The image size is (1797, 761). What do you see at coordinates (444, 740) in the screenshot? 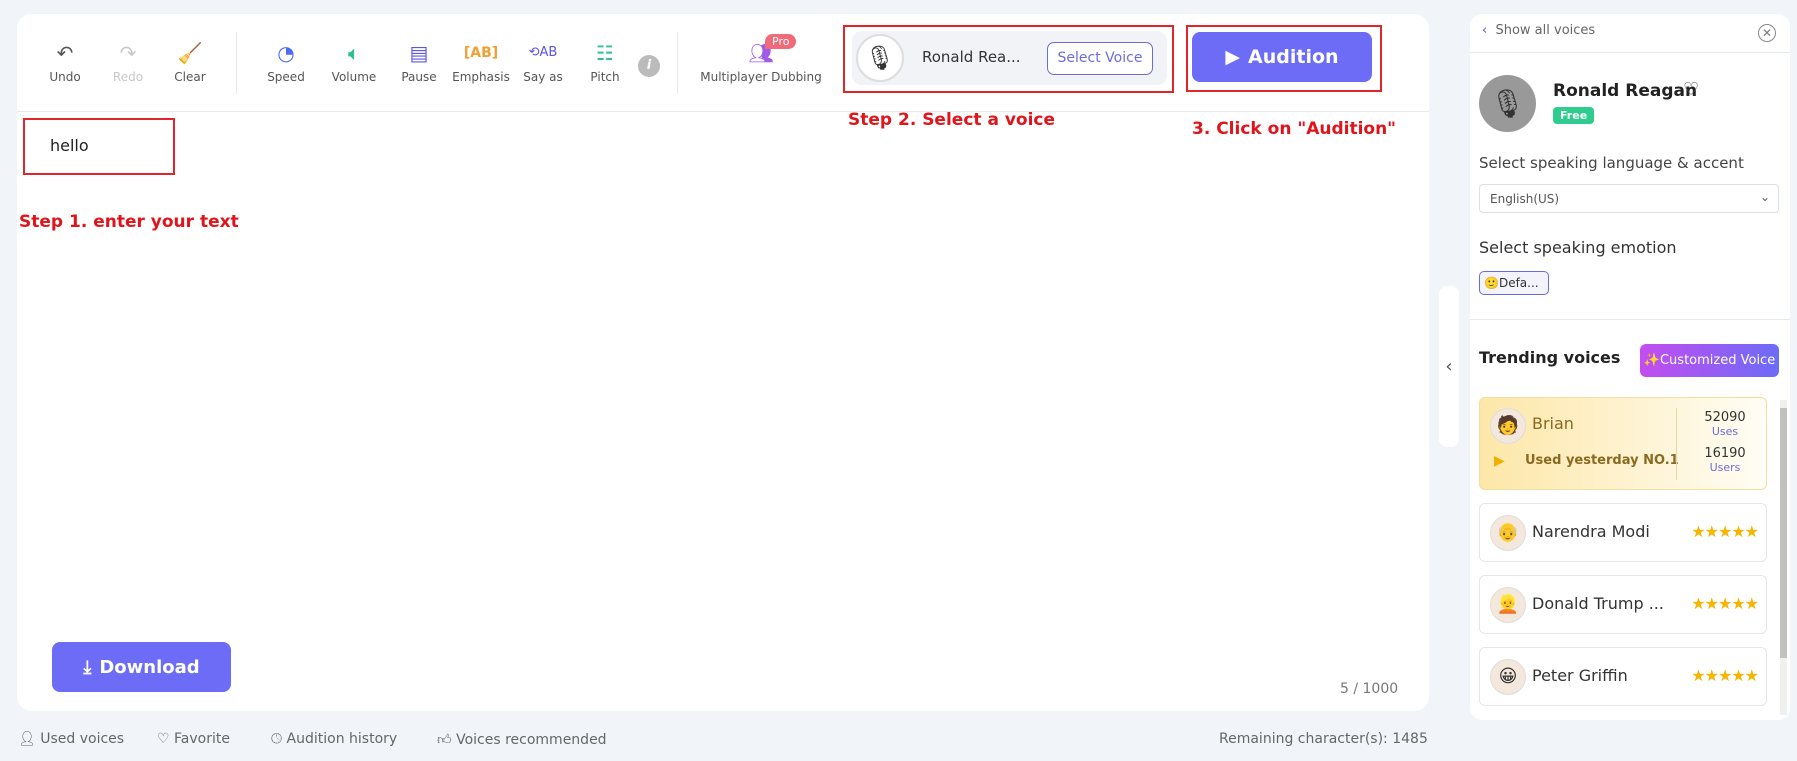
I see `thumbs-up-icon: 👍︎` at bounding box center [444, 740].